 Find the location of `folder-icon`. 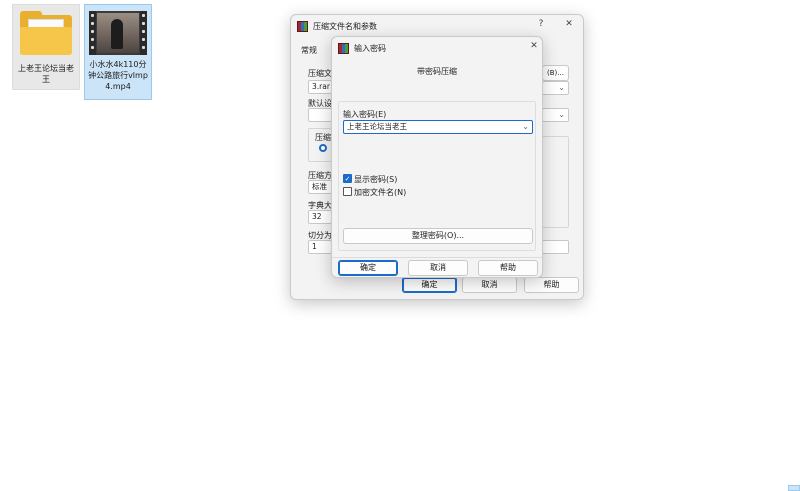

folder-icon is located at coordinates (46, 34).